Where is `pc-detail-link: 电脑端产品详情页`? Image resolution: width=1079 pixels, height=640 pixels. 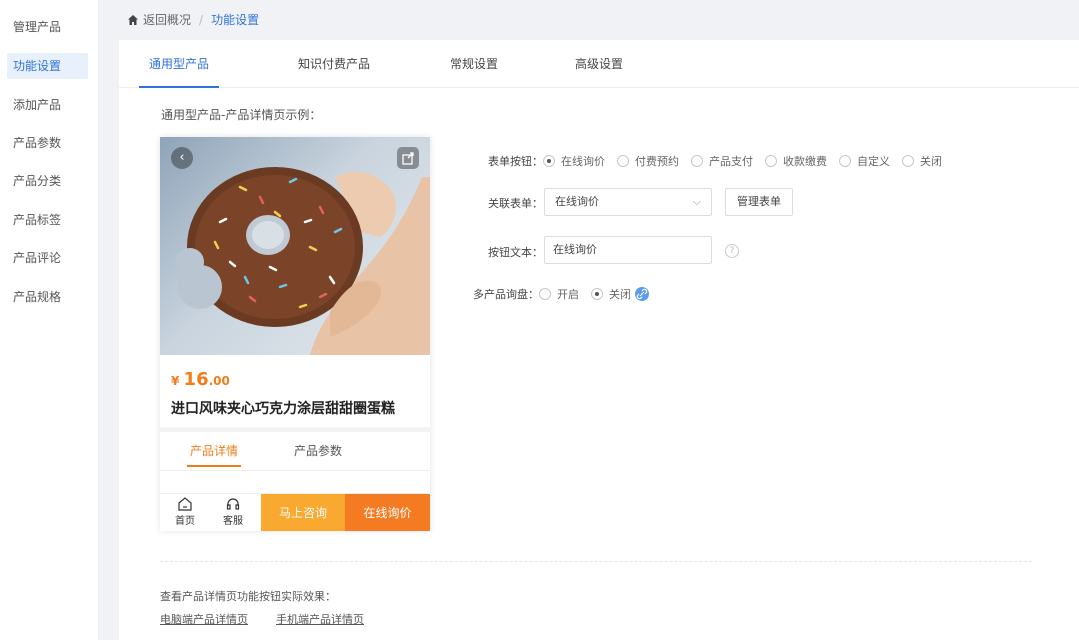 pc-detail-link: 电脑端产品详情页 is located at coordinates (204, 619).